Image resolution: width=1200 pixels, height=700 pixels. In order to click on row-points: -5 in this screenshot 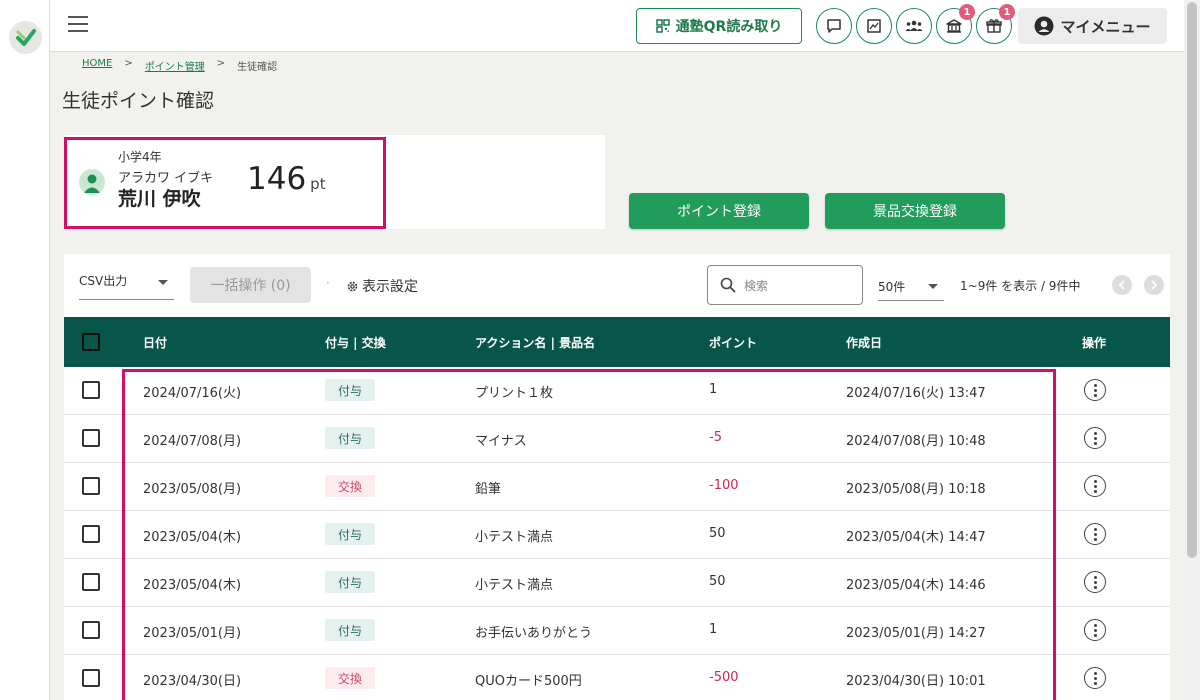, I will do `click(715, 437)`.